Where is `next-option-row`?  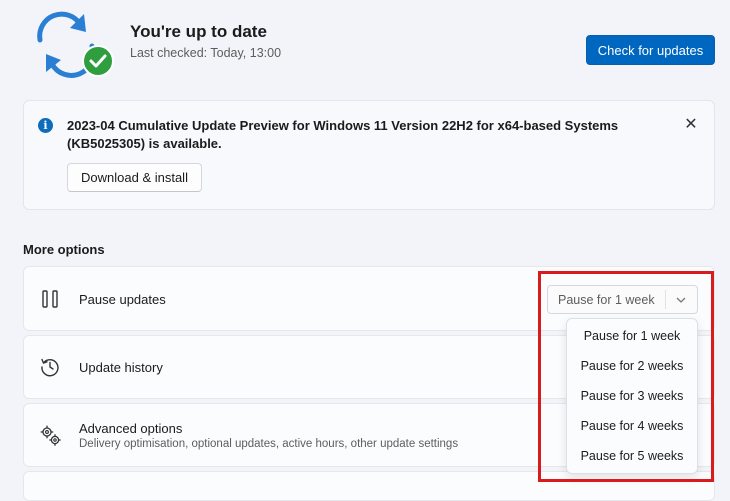 next-option-row is located at coordinates (369, 486).